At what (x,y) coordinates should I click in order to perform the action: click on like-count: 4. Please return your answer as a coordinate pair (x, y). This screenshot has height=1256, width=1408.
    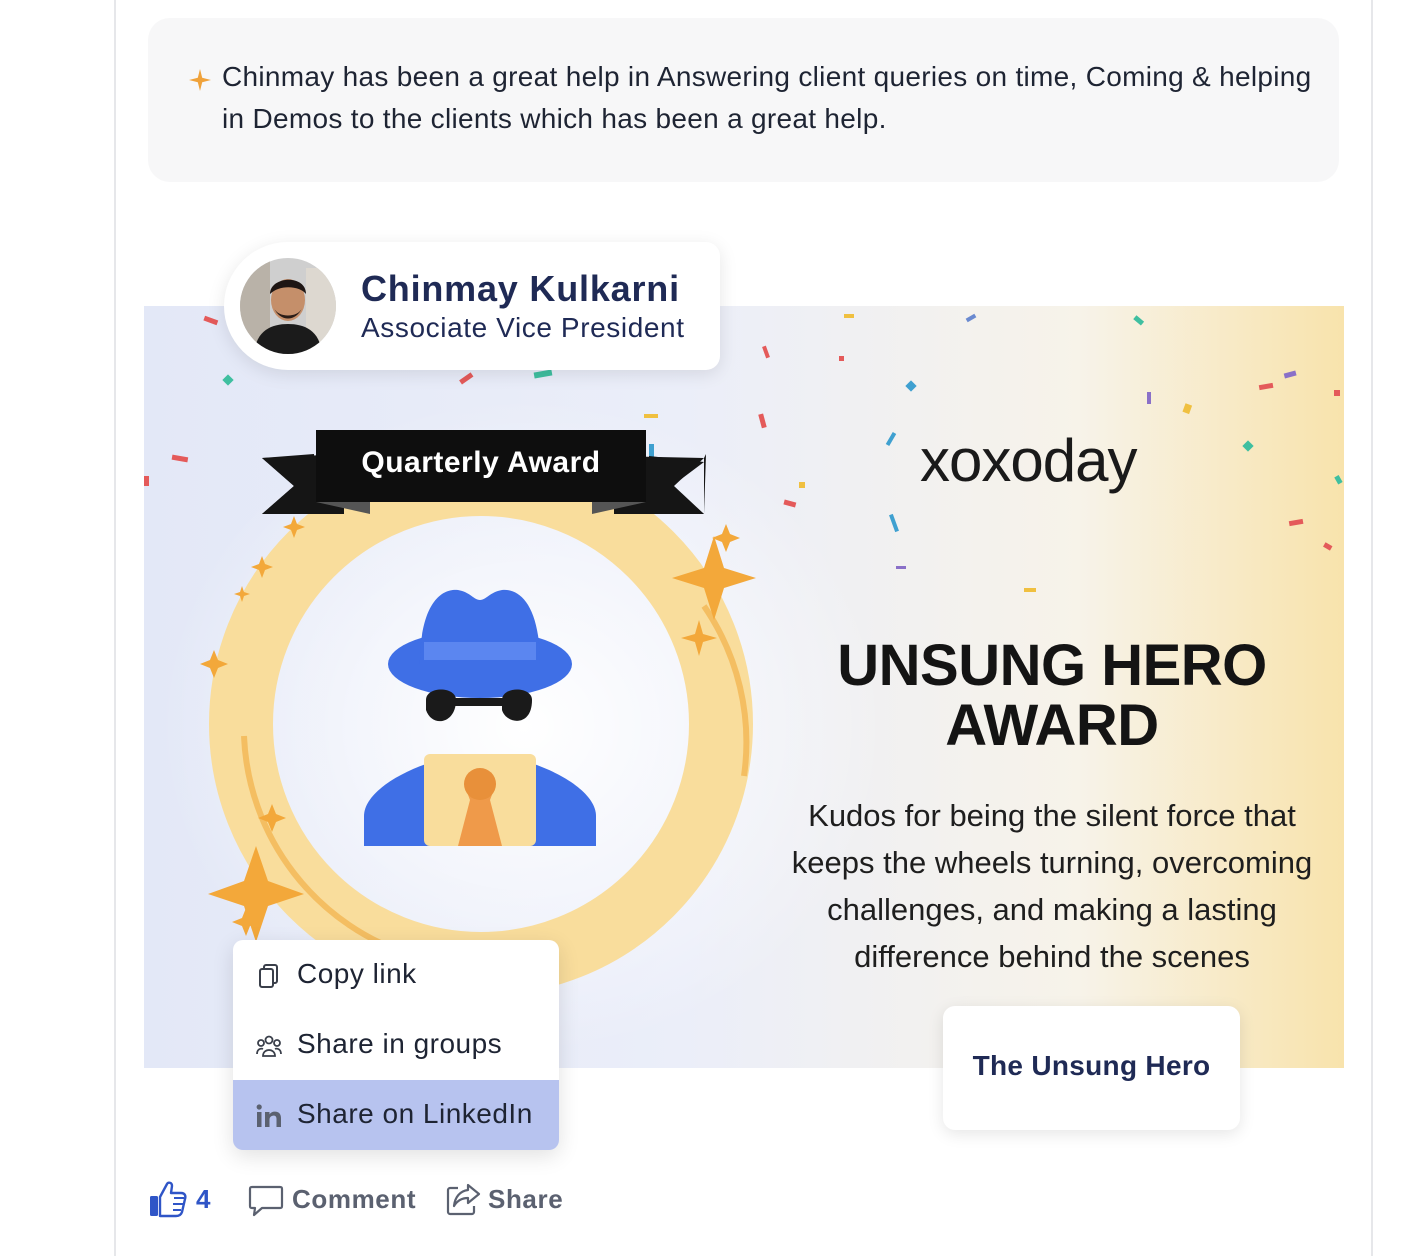
    Looking at the image, I should click on (204, 1199).